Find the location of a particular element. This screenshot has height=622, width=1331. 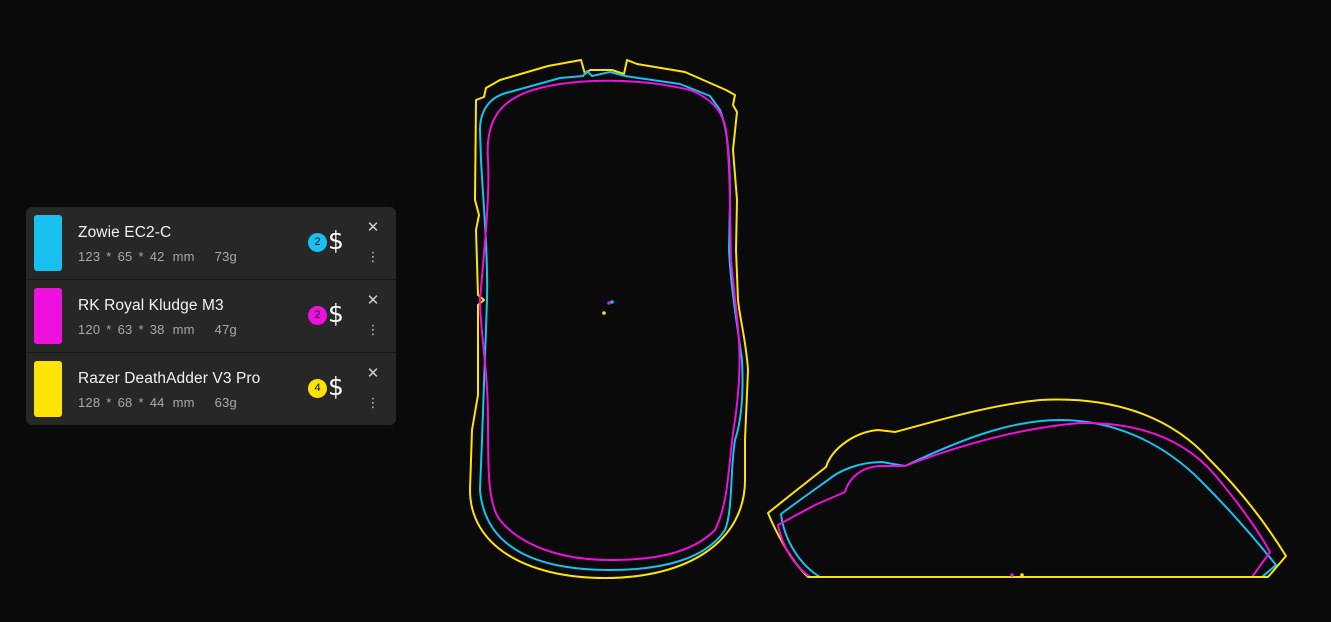

mouse-name: RK Royal Kludge M3 is located at coordinates (151, 305).